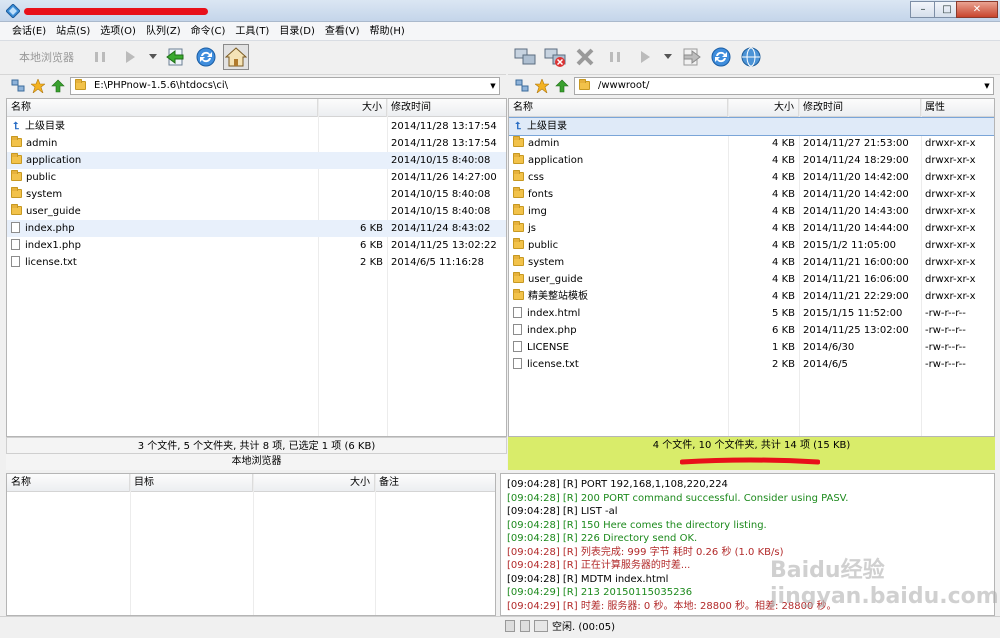 This screenshot has height=638, width=1000. Describe the element at coordinates (29, 31) in the screenshot. I see `menu-session: 会话(E)` at that location.